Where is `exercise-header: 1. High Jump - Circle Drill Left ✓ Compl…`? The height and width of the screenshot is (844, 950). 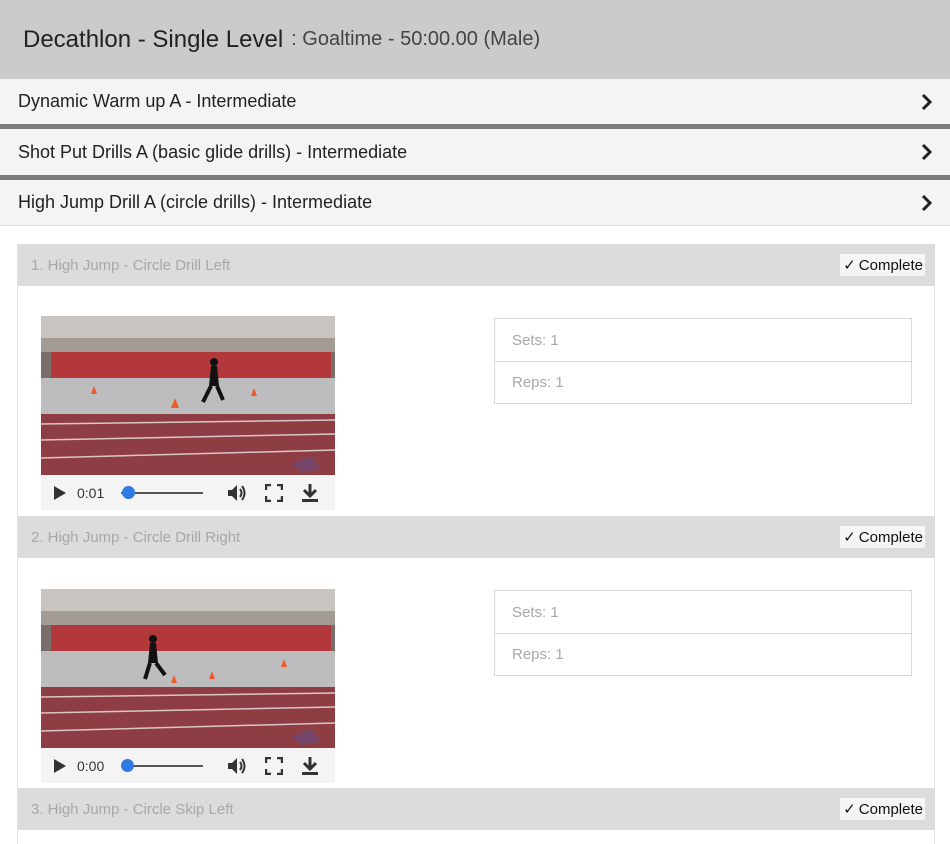 exercise-header: 1. High Jump - Circle Drill Left ✓ Compl… is located at coordinates (476, 265).